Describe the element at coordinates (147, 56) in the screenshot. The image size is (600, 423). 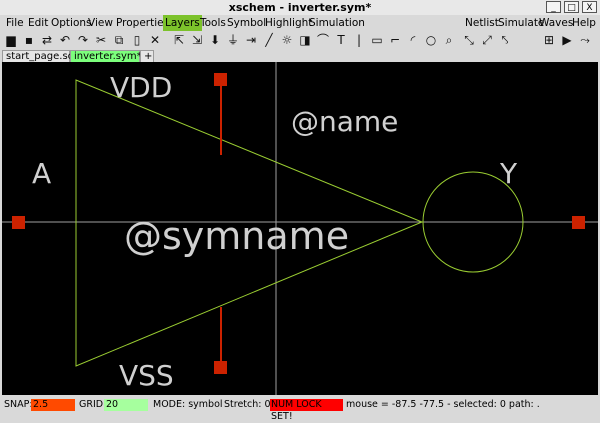
I see `new-tab-button: +` at that location.